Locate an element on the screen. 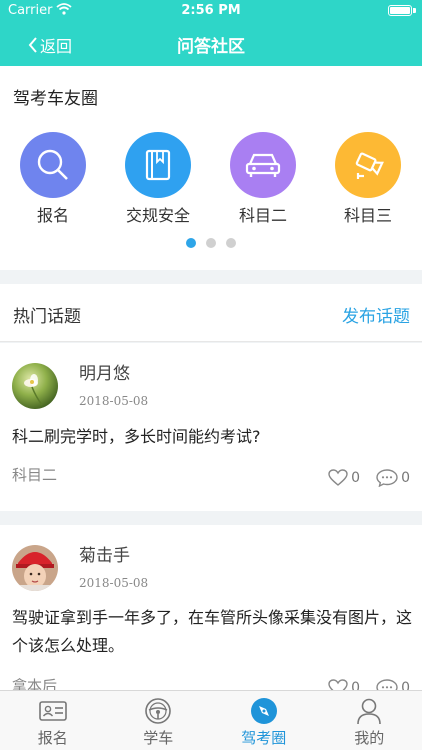 The width and height of the screenshot is (422, 750). post-username: 菊击手 is located at coordinates (104, 553).